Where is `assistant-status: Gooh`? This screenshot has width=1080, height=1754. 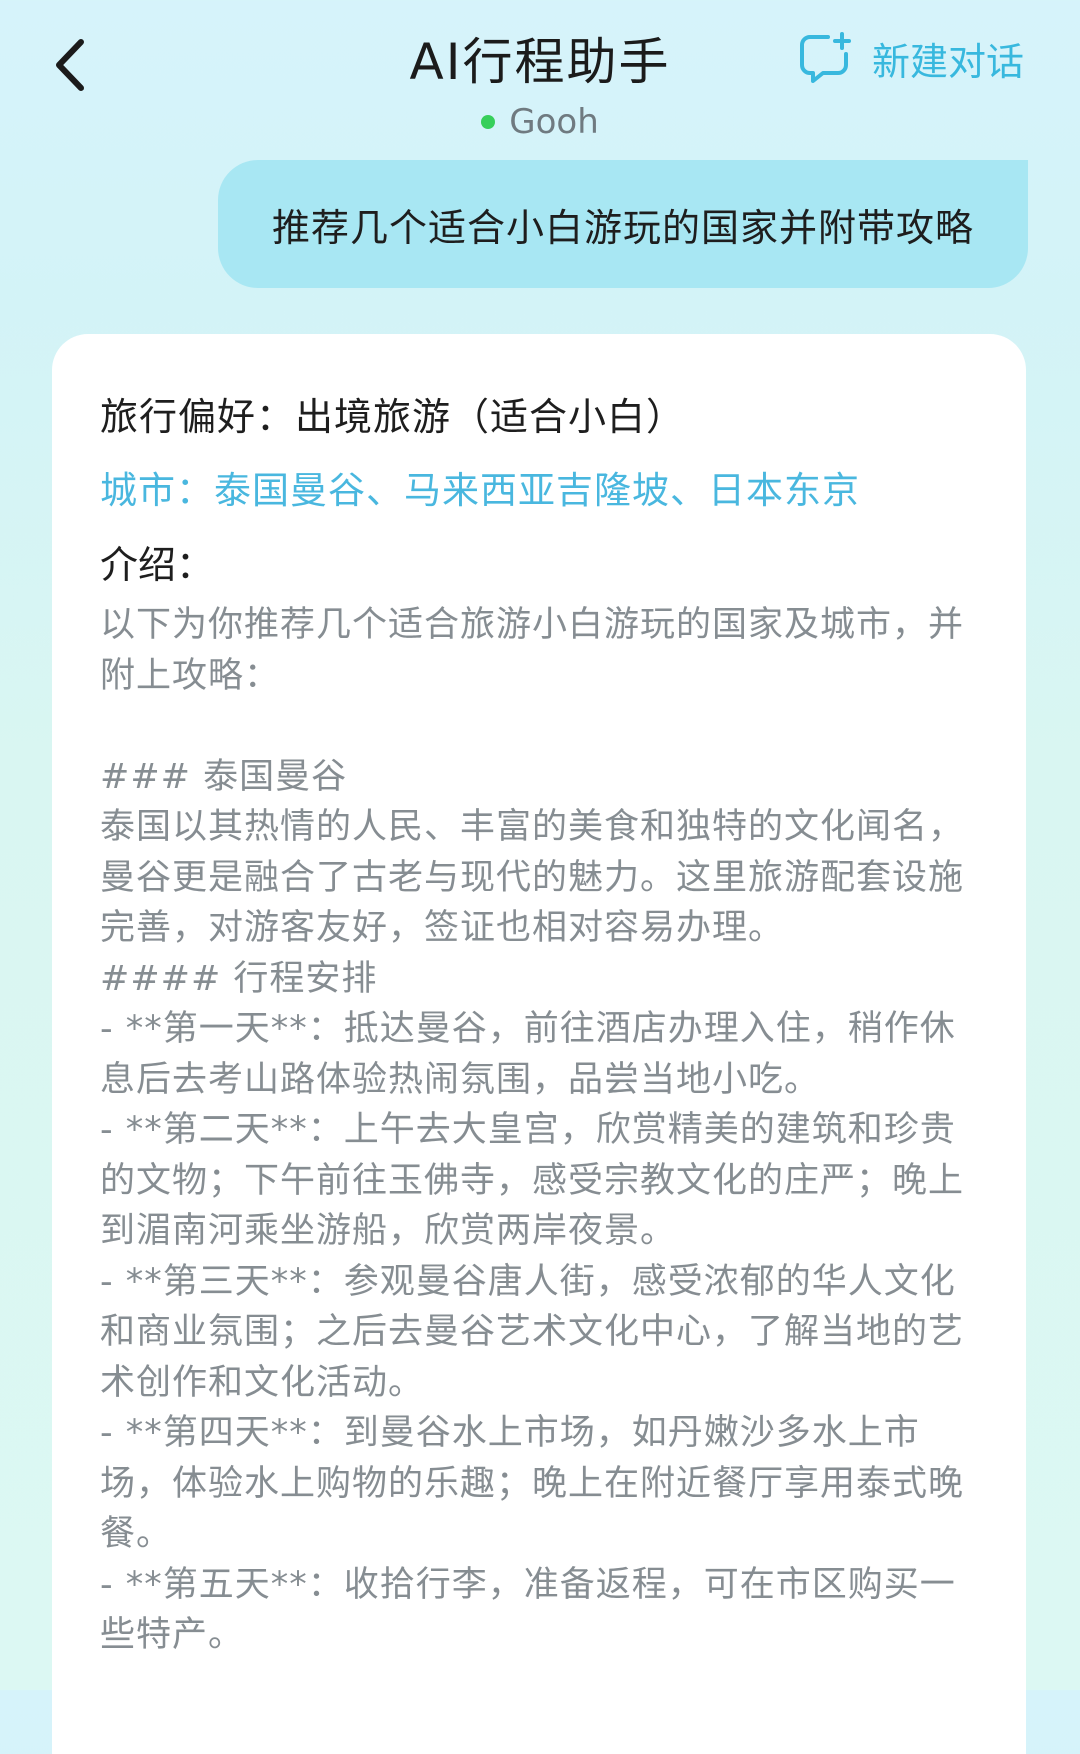
assistant-status: Gooh is located at coordinates (540, 122).